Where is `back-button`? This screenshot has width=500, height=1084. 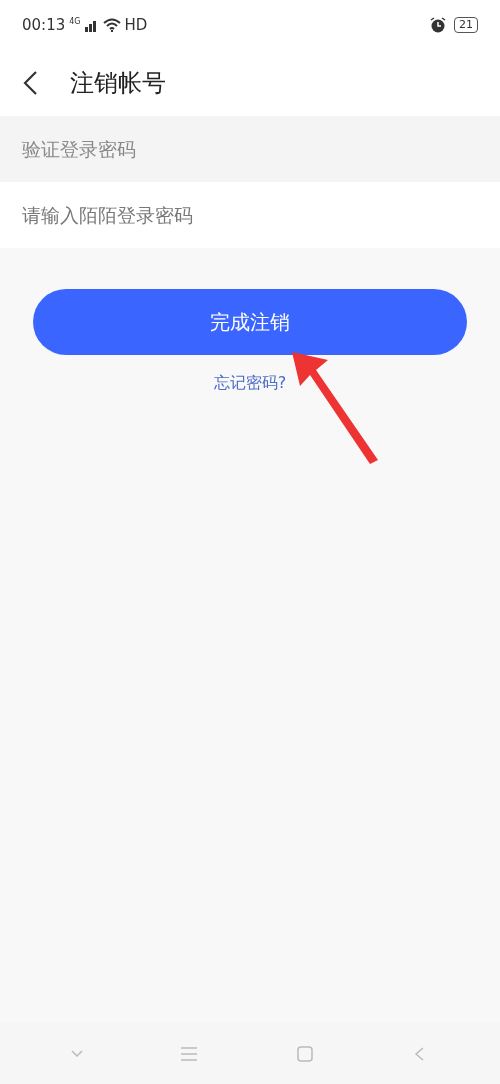 back-button is located at coordinates (30, 83).